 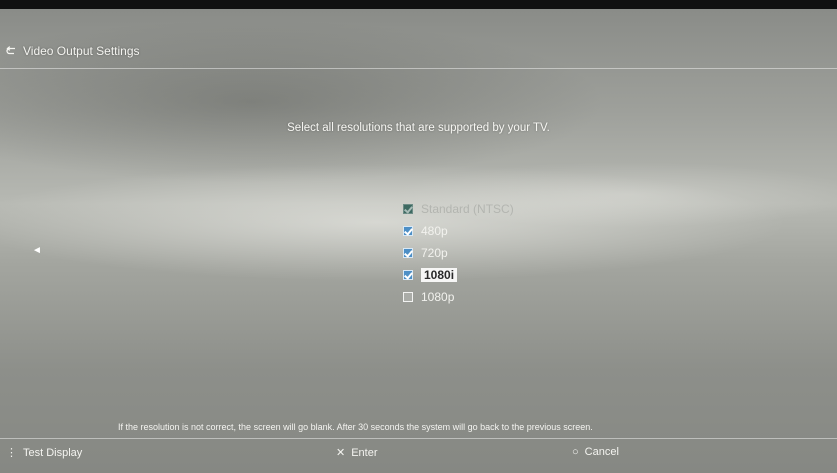 What do you see at coordinates (458, 296) in the screenshot?
I see `option-1080p: 1080p` at bounding box center [458, 296].